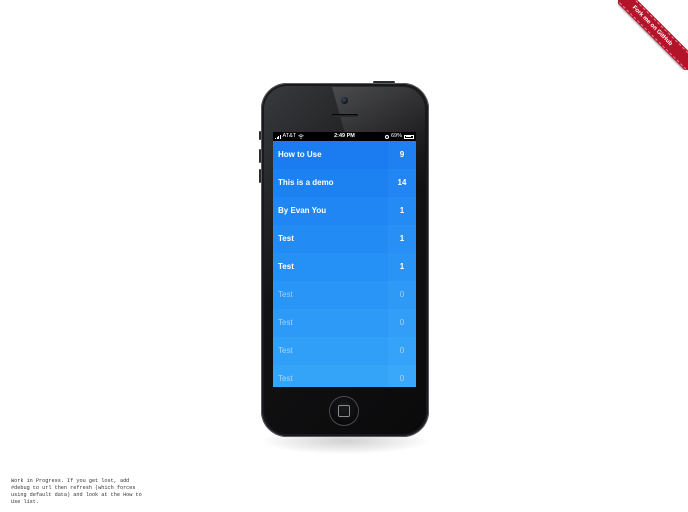 The width and height of the screenshot is (688, 512). I want to click on front-camera, so click(344, 100).